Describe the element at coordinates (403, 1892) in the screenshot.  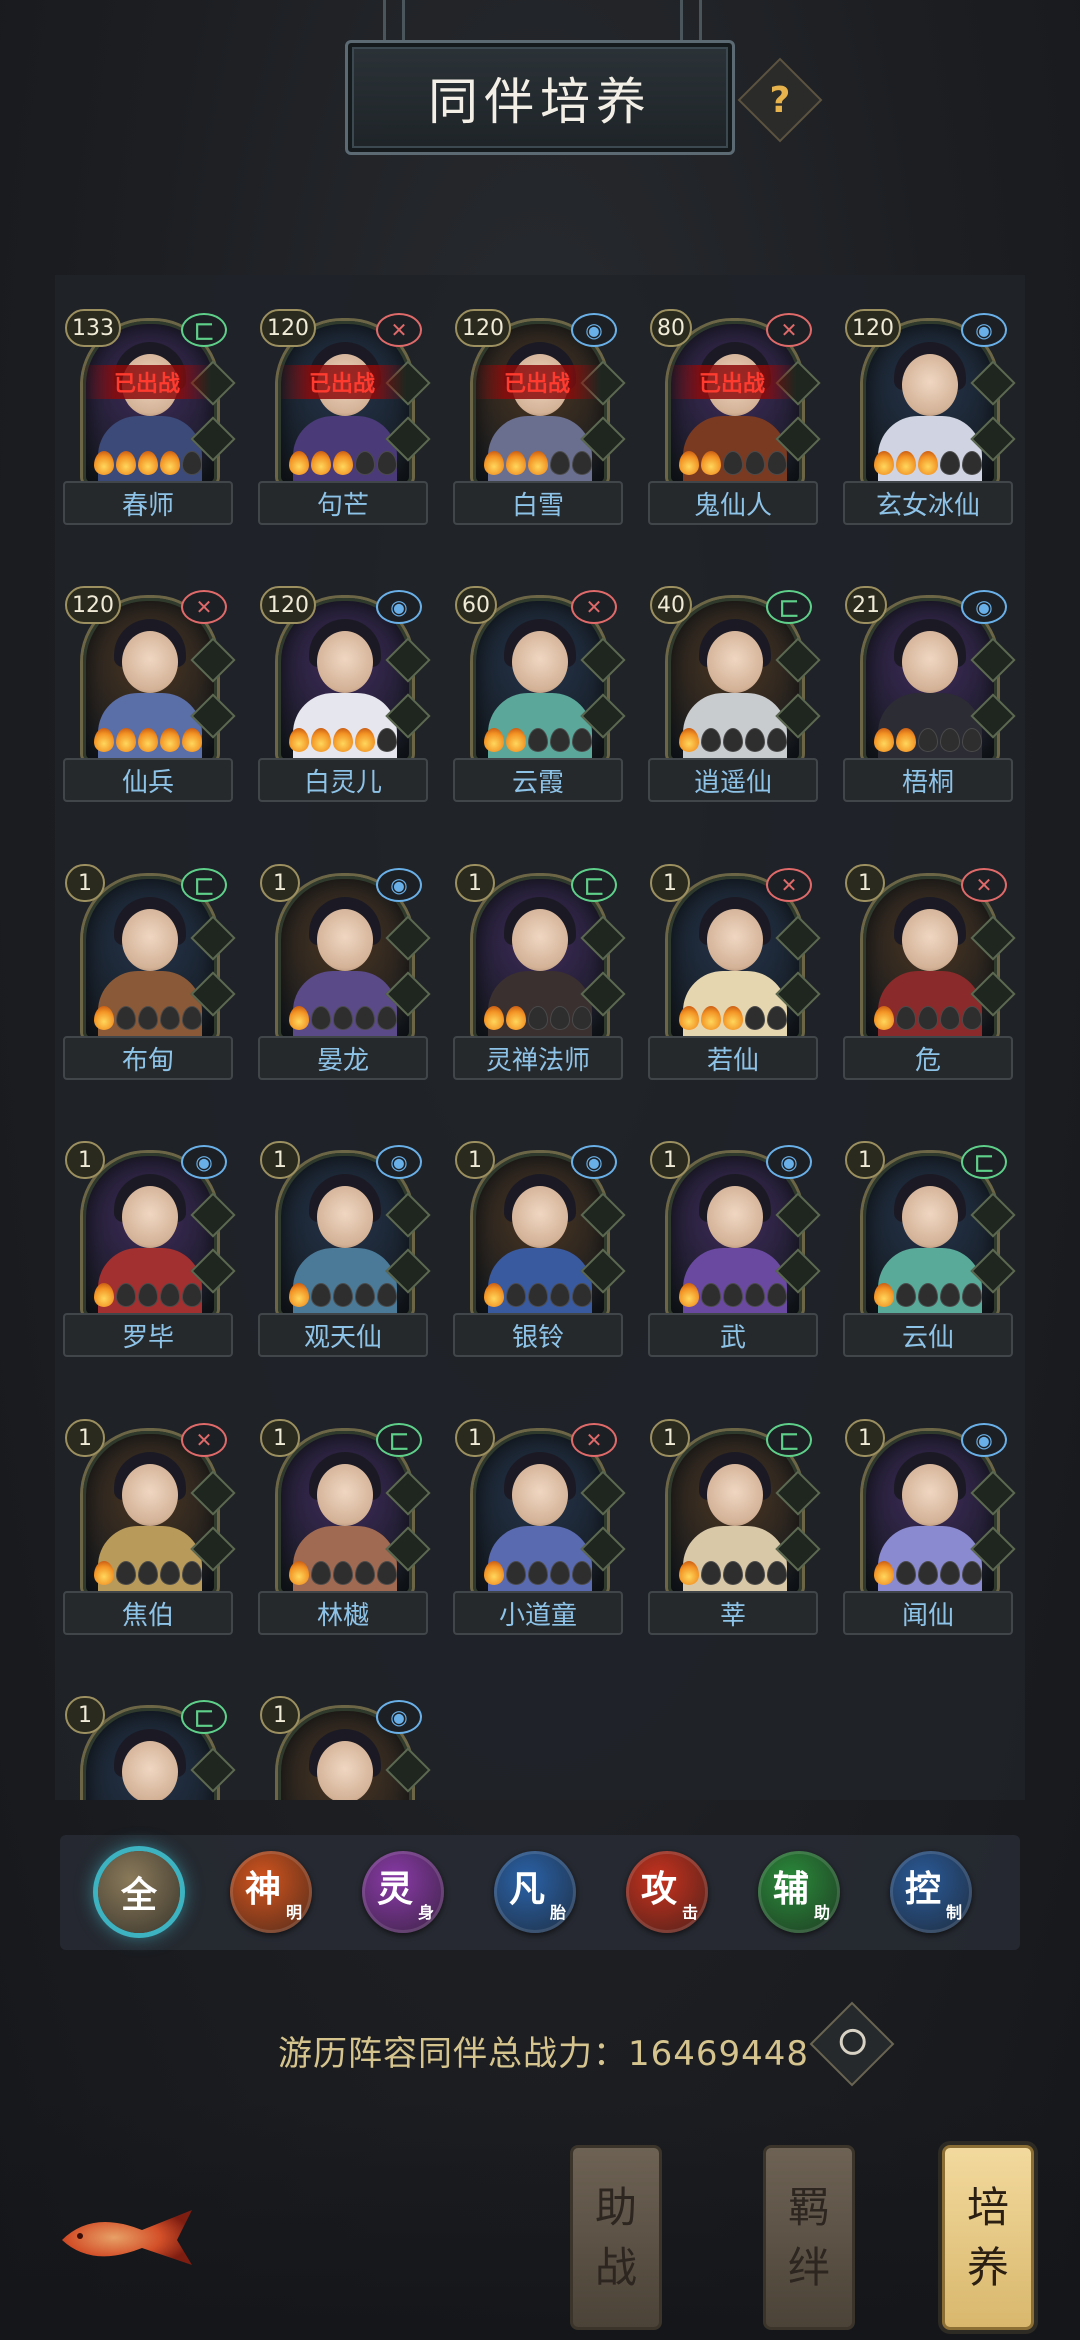
I see `filter-button: 灵身` at that location.